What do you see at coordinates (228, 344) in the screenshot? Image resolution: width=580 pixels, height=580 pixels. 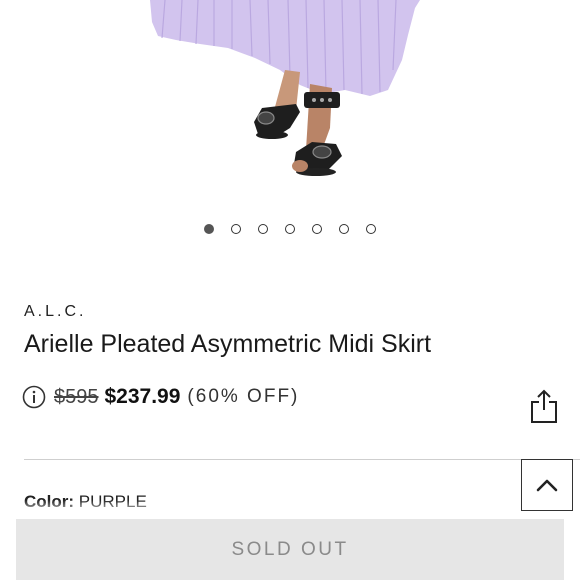 I see `product-title: Arielle Pleated Asymmetric Midi Skirt` at bounding box center [228, 344].